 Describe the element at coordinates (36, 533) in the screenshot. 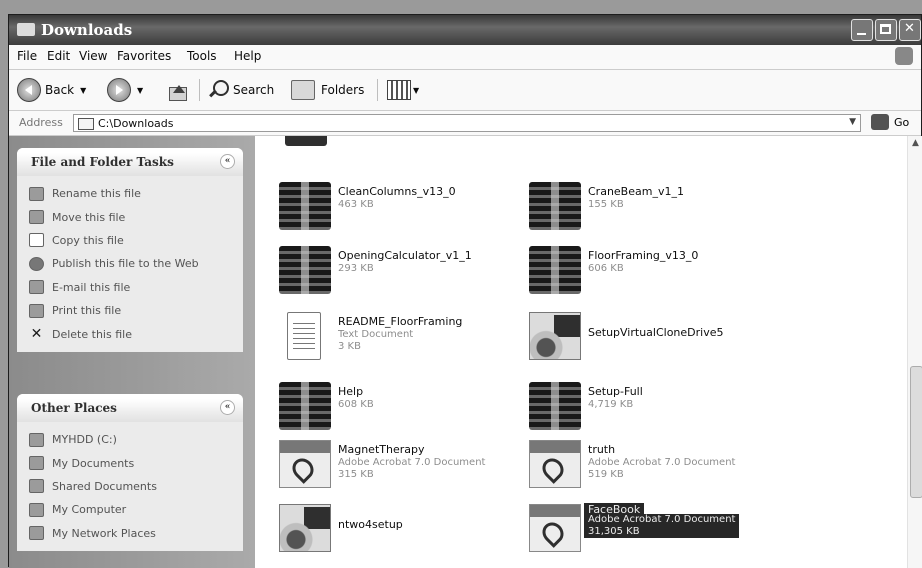

I see `network-places-icon` at that location.